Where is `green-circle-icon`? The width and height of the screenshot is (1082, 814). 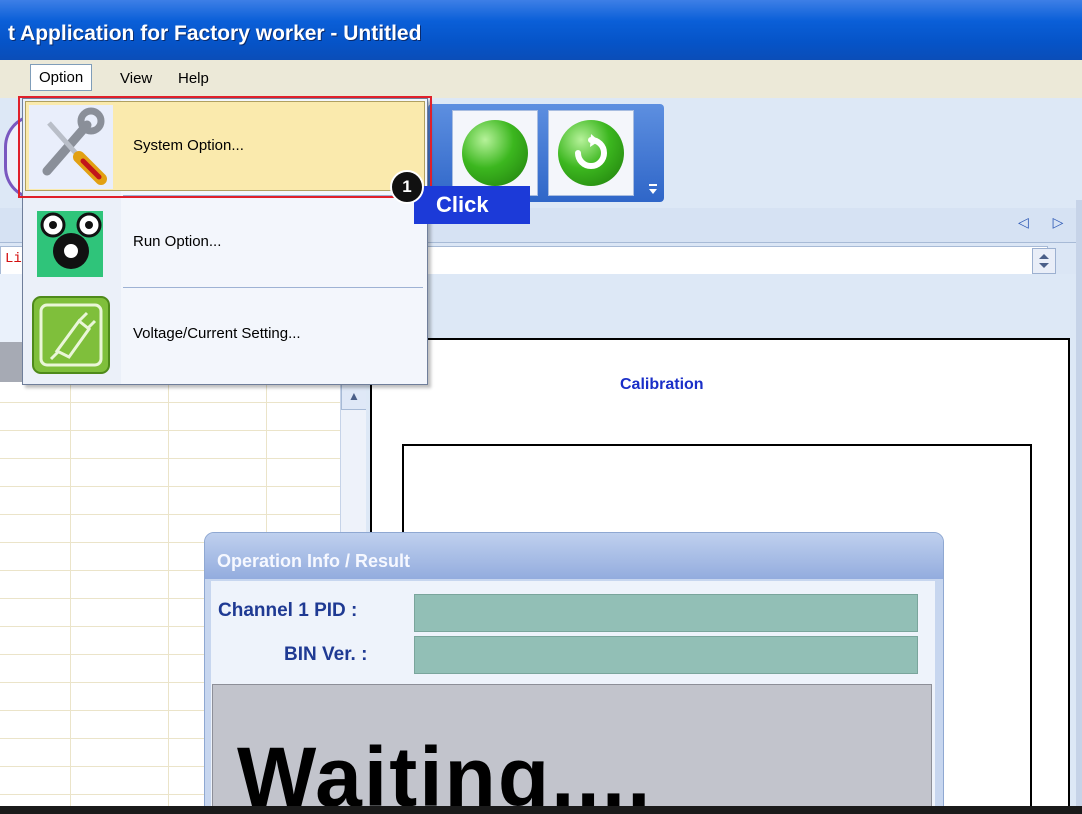
green-circle-icon is located at coordinates (495, 153).